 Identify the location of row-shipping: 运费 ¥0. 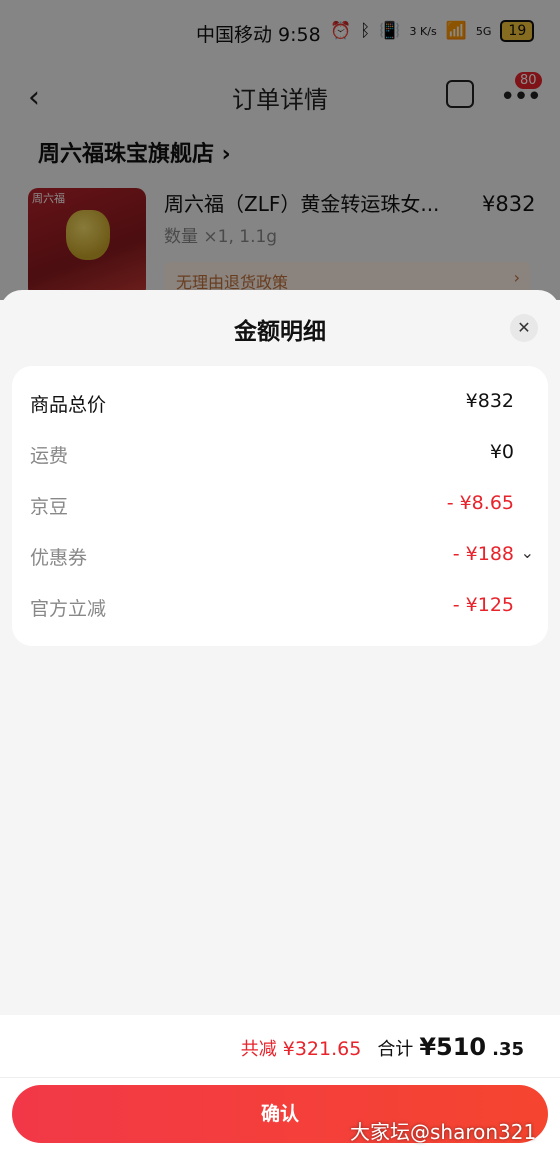
(280, 455).